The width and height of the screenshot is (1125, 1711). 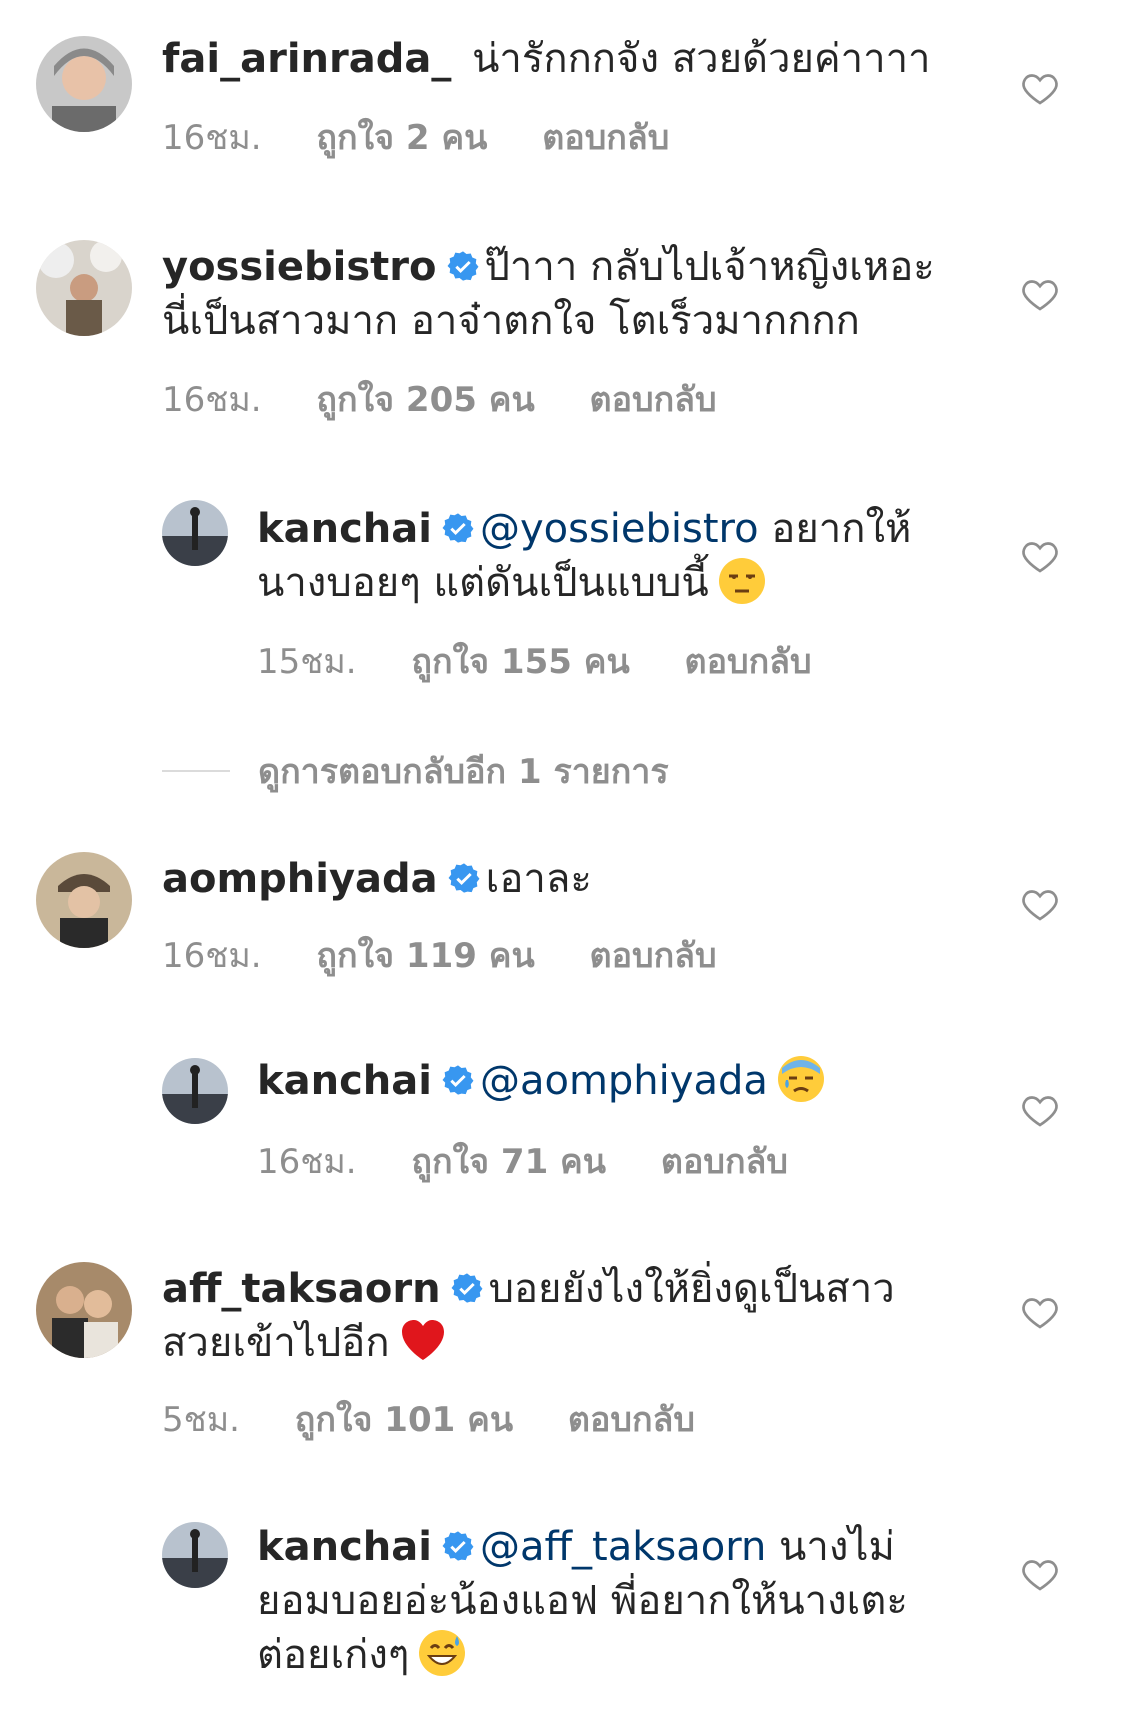 I want to click on likes-count: ถูกใจ 101 คน, so click(x=404, y=1420).